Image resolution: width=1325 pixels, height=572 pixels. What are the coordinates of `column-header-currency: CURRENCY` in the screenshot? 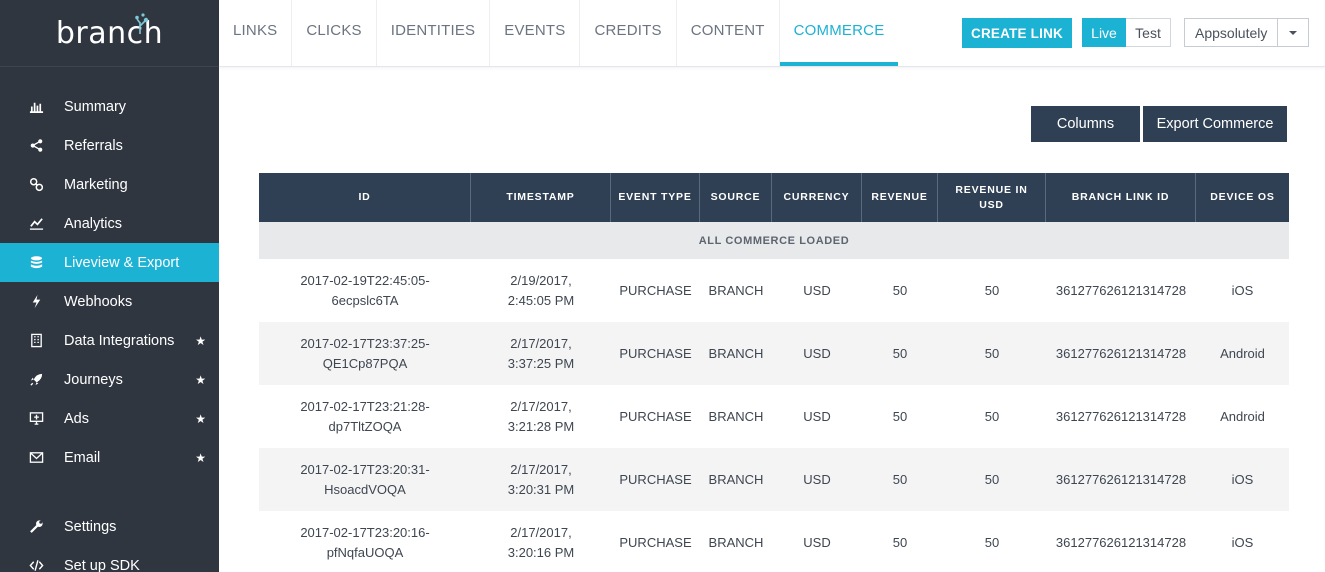 It's located at (817, 197).